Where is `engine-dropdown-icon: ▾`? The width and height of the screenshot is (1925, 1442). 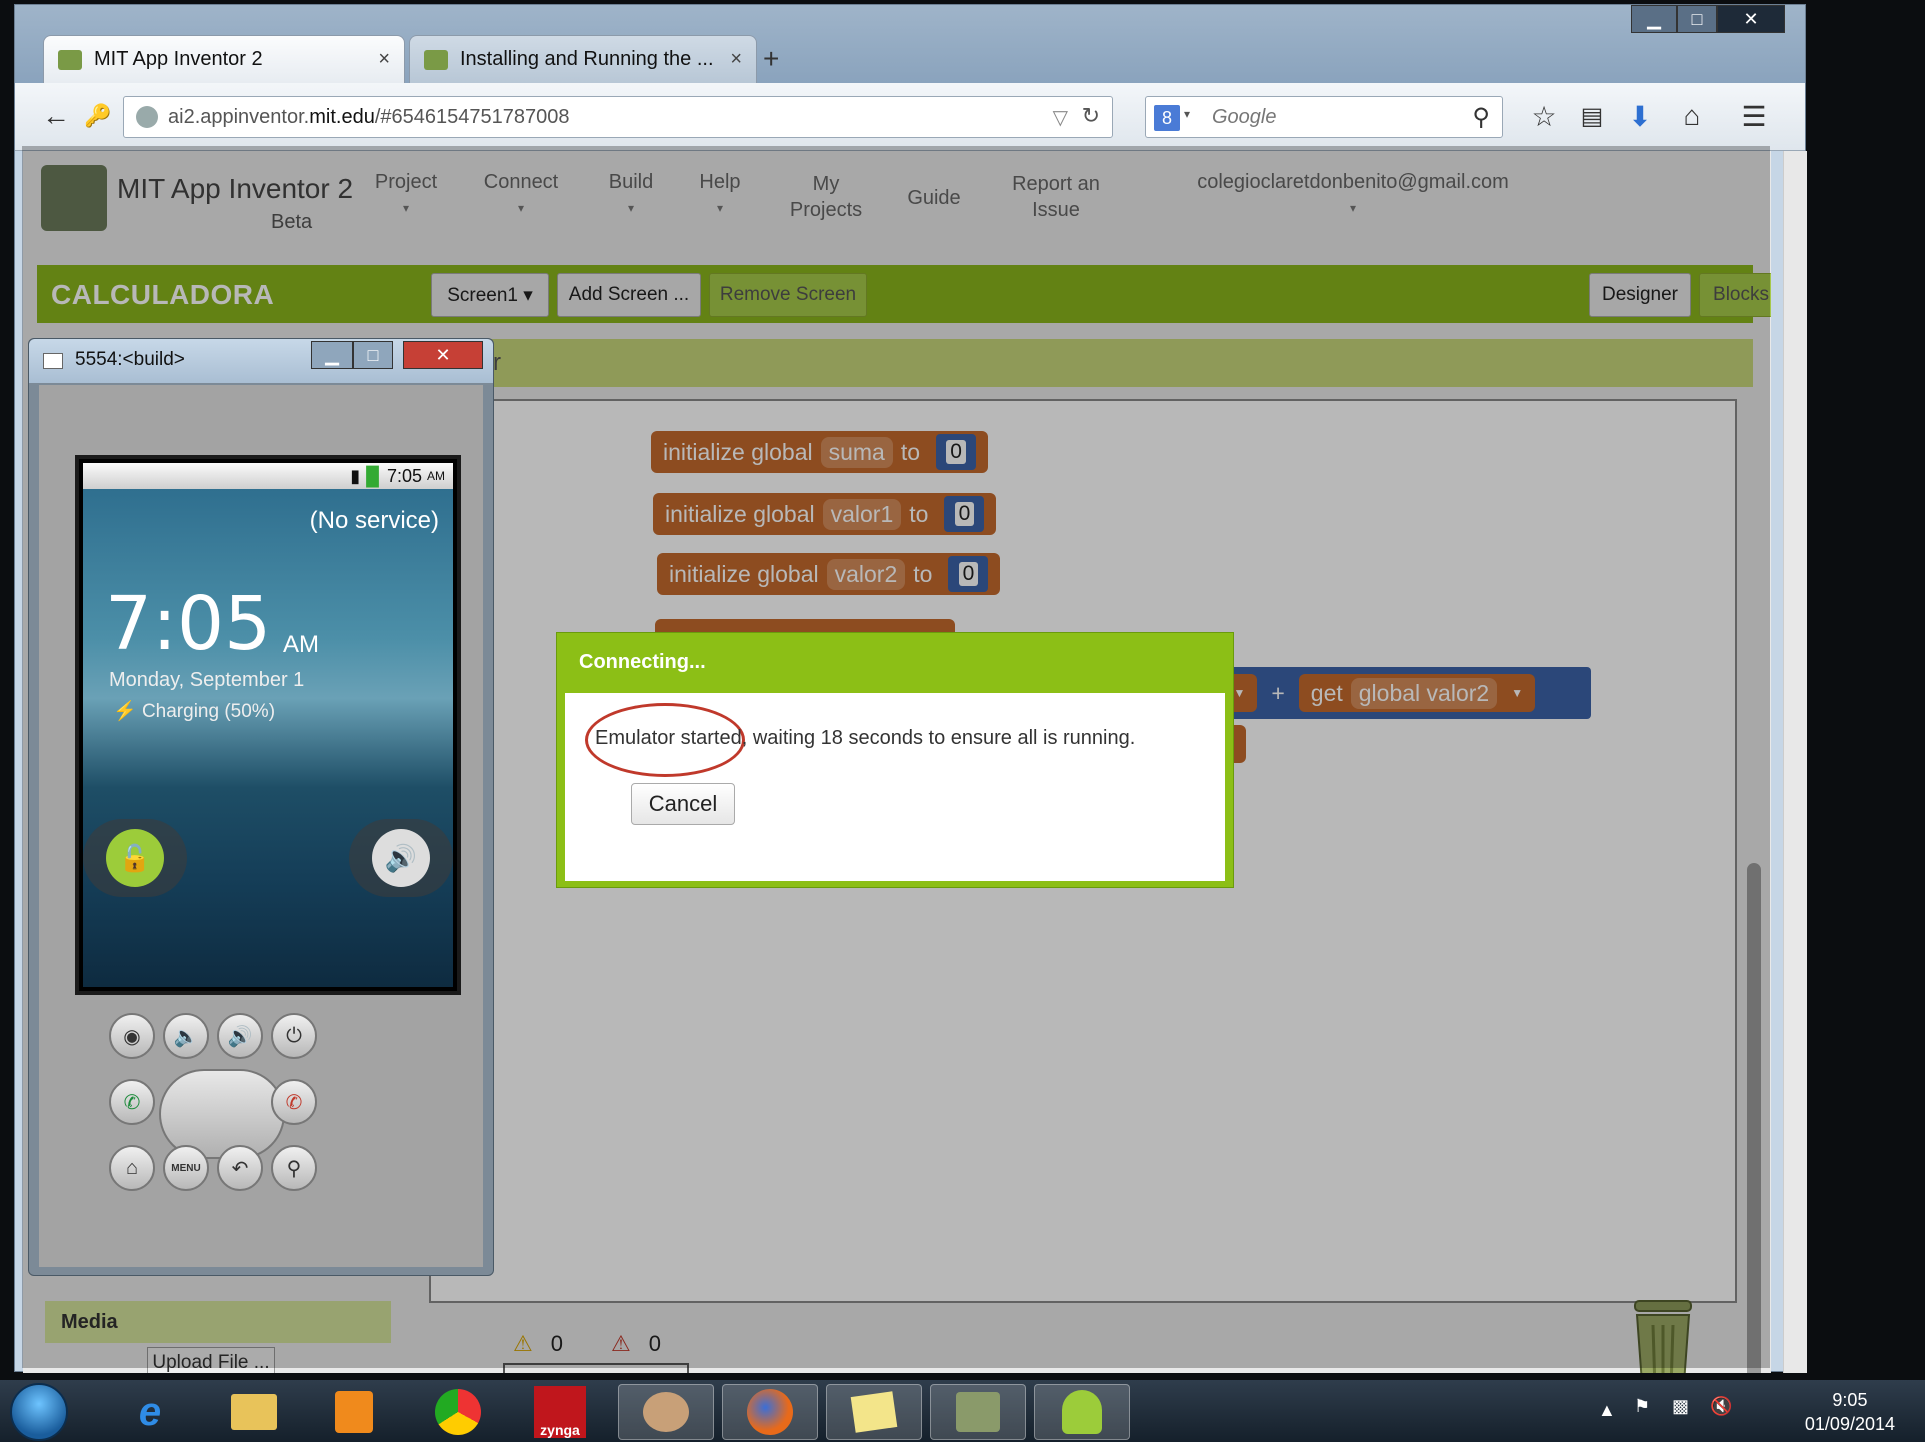 engine-dropdown-icon: ▾ is located at coordinates (1187, 114).